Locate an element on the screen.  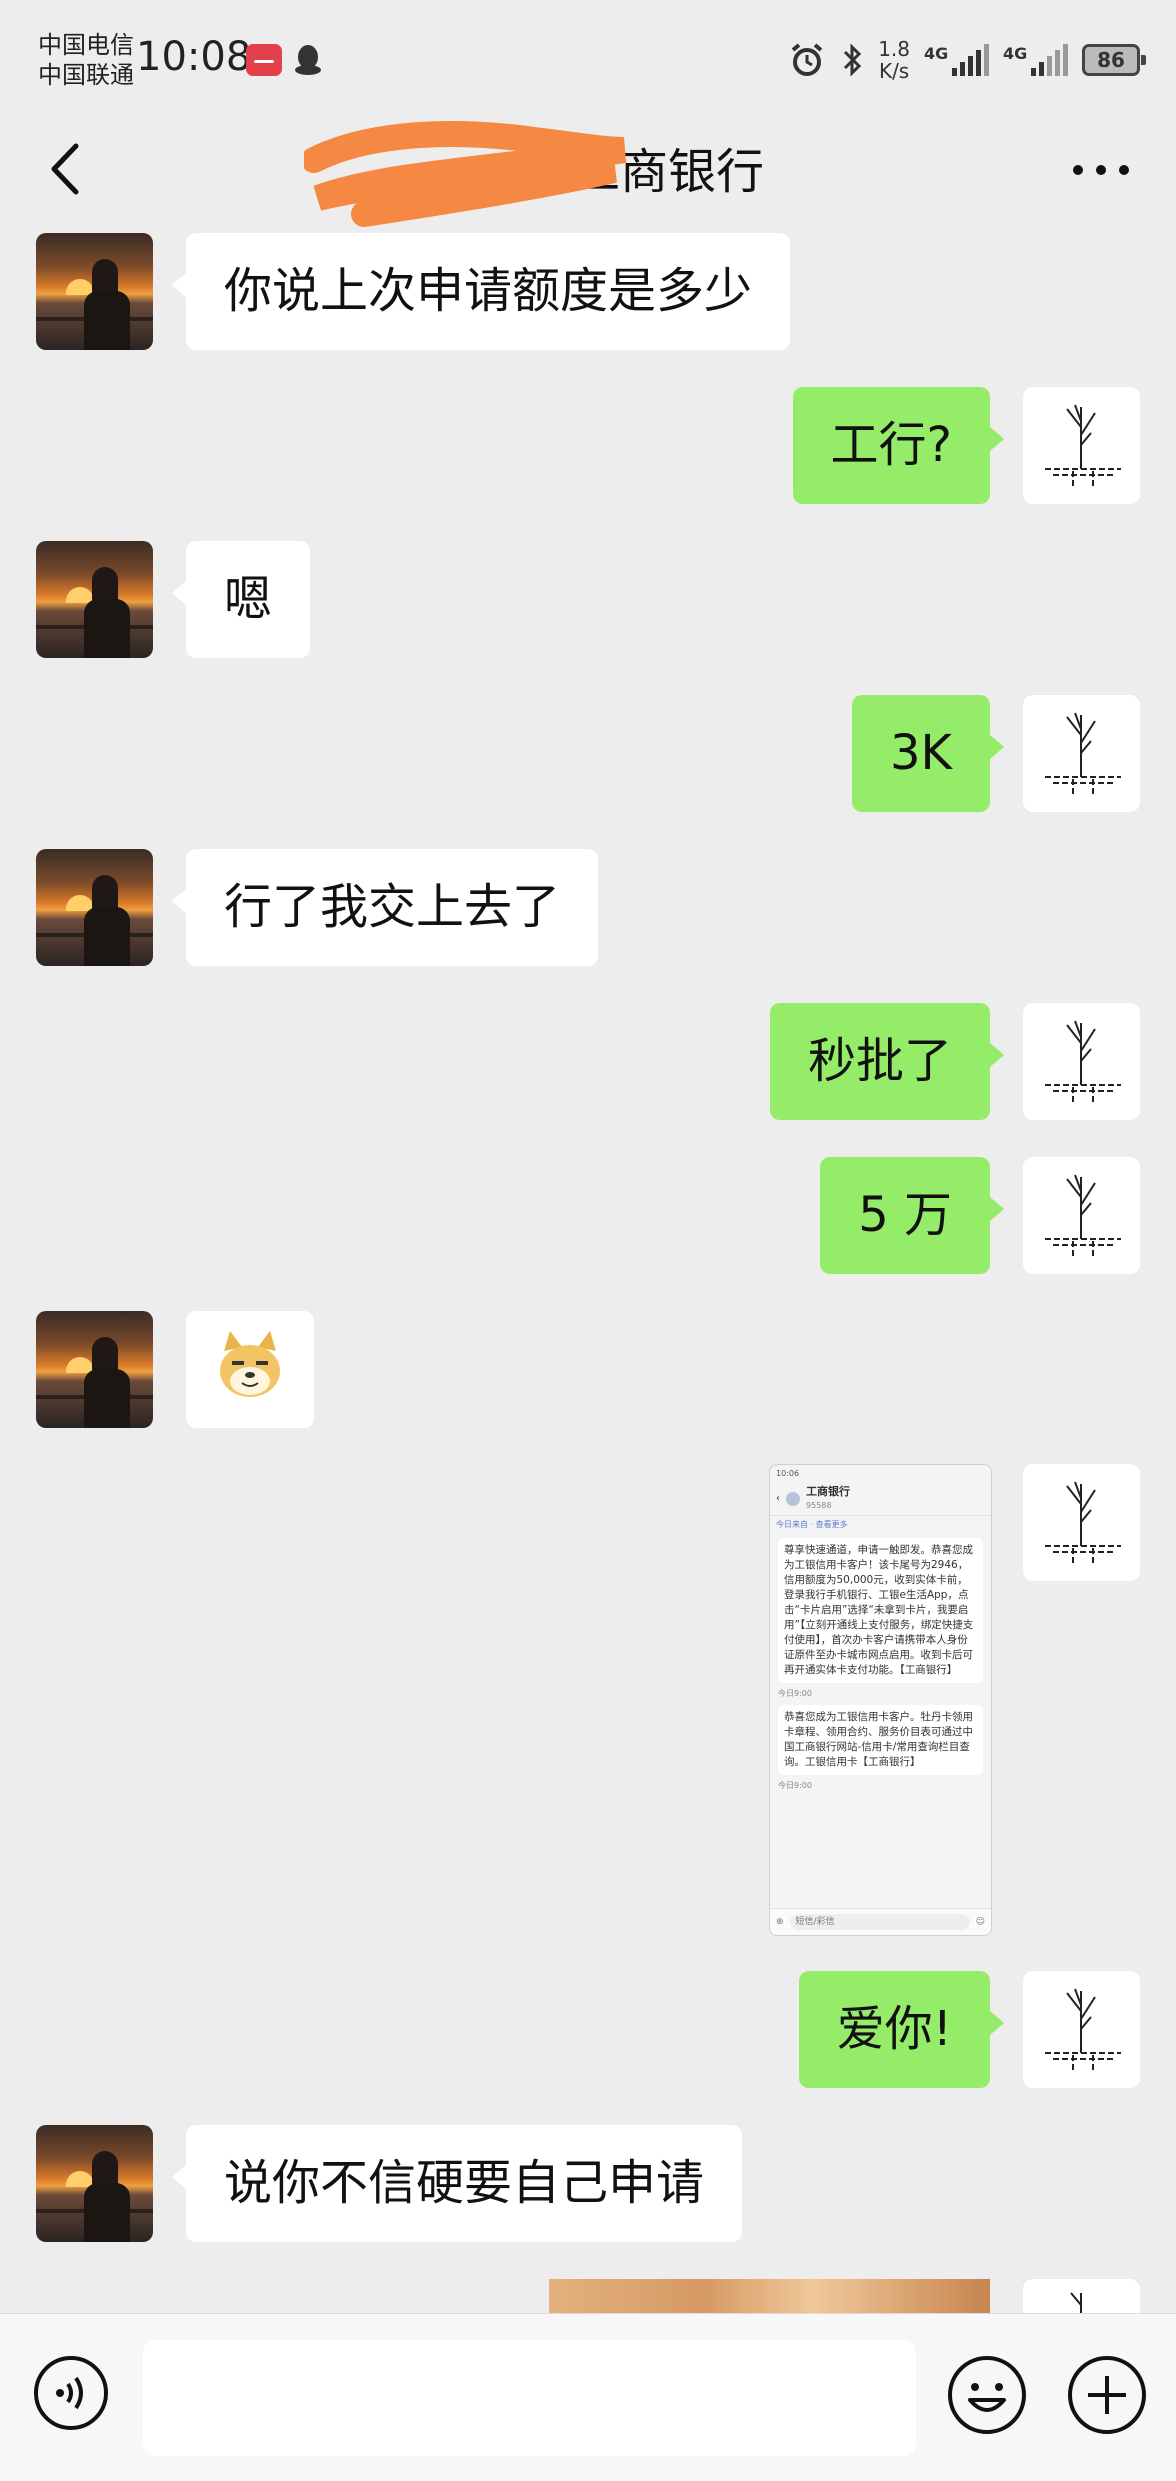
voice-icon is located at coordinates (71, 2393).